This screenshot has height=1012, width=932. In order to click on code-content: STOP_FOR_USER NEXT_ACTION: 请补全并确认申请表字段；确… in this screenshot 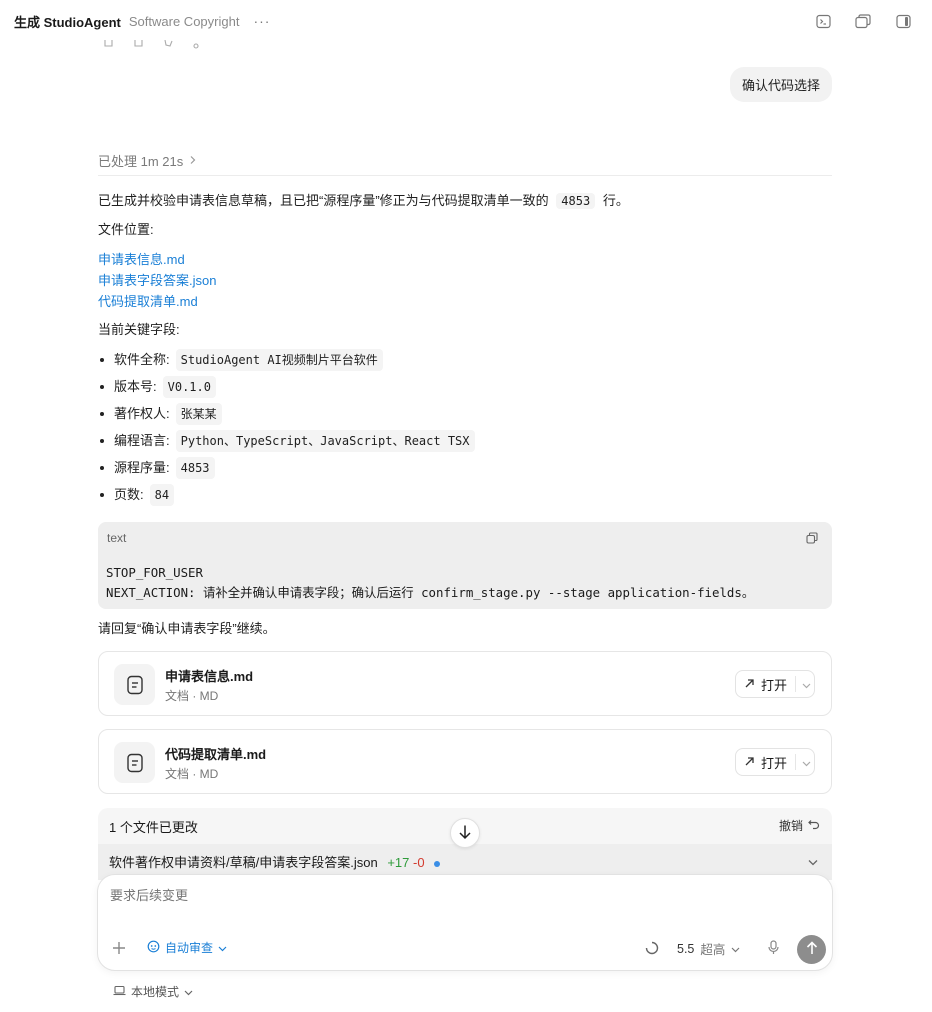, I will do `click(430, 583)`.